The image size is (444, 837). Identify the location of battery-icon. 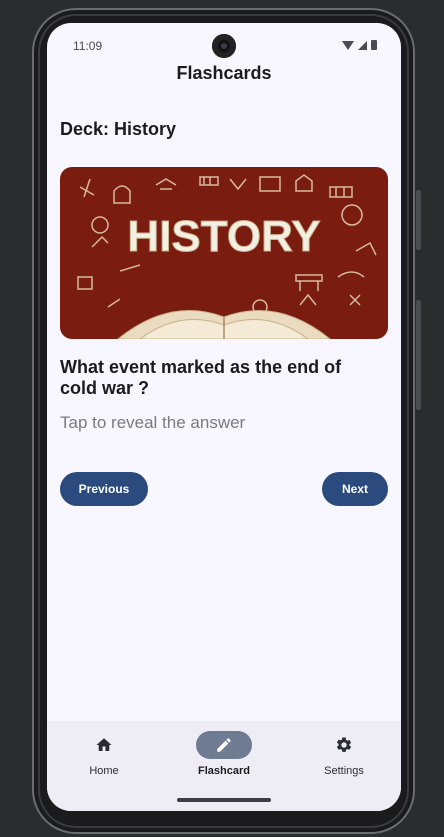
(374, 45).